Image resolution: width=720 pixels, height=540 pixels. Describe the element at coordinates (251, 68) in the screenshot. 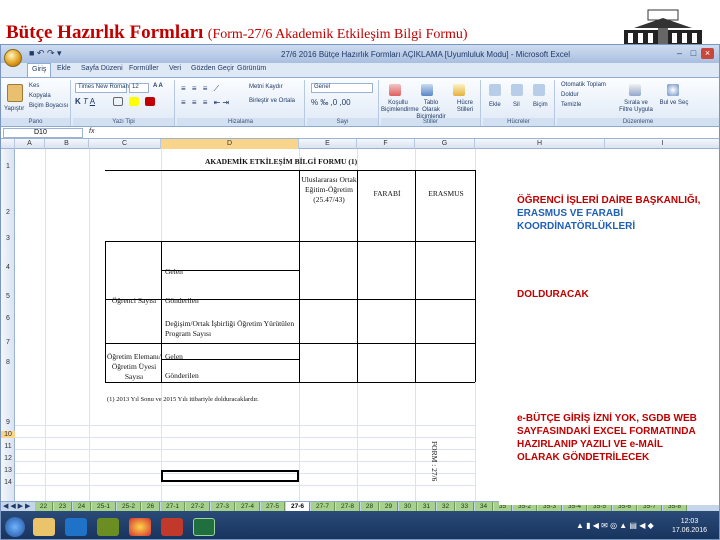

I see `tab-view: Görünüm` at that location.